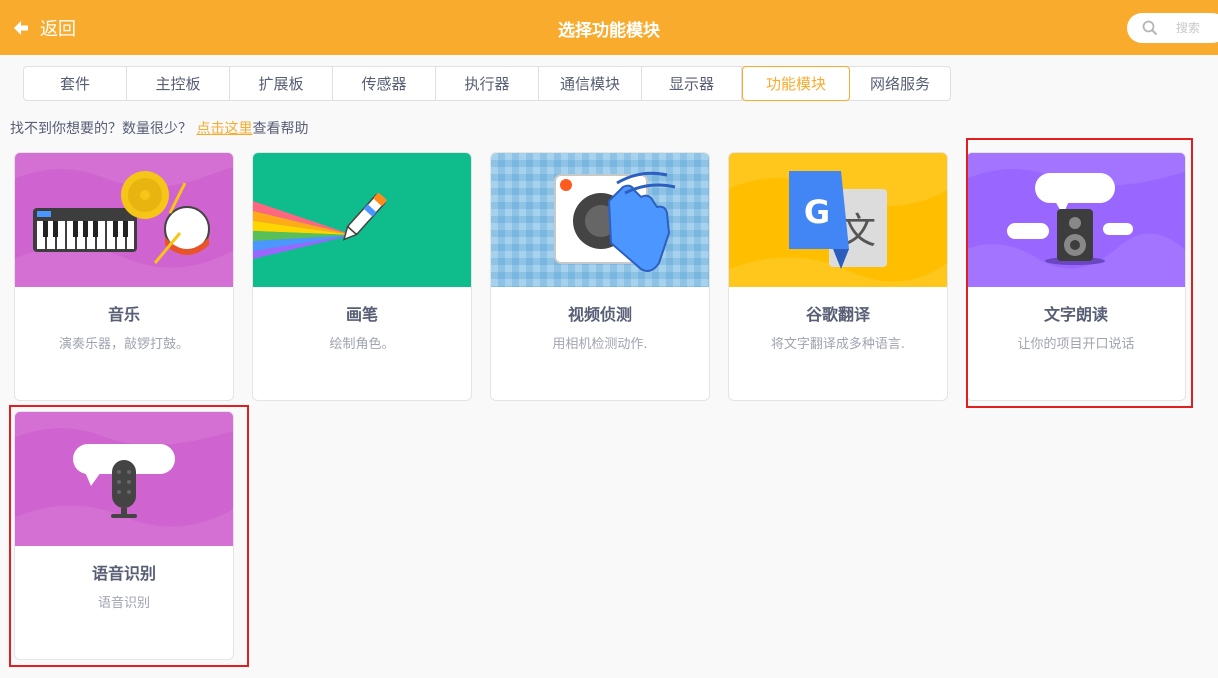 The height and width of the screenshot is (678, 1218). Describe the element at coordinates (838, 344) in the screenshot. I see `card-description: 将文字翻译成多种语言.` at that location.